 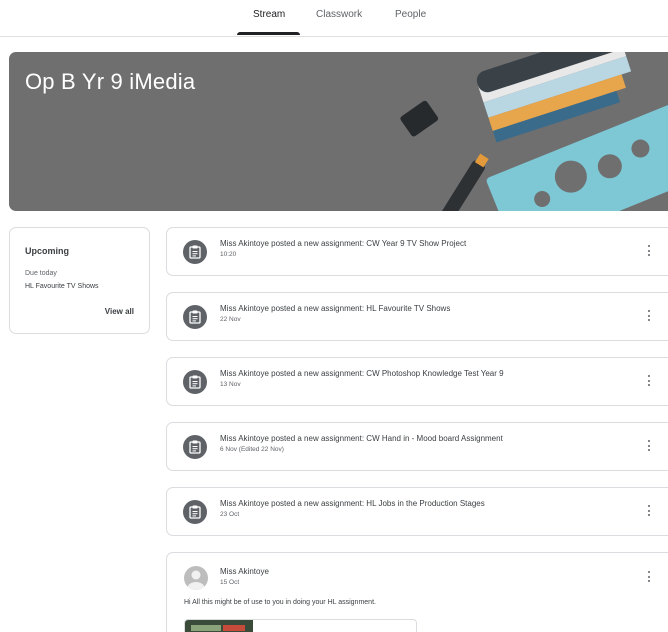 What do you see at coordinates (230, 319) in the screenshot?
I see `post-date: 22 Nov` at bounding box center [230, 319].